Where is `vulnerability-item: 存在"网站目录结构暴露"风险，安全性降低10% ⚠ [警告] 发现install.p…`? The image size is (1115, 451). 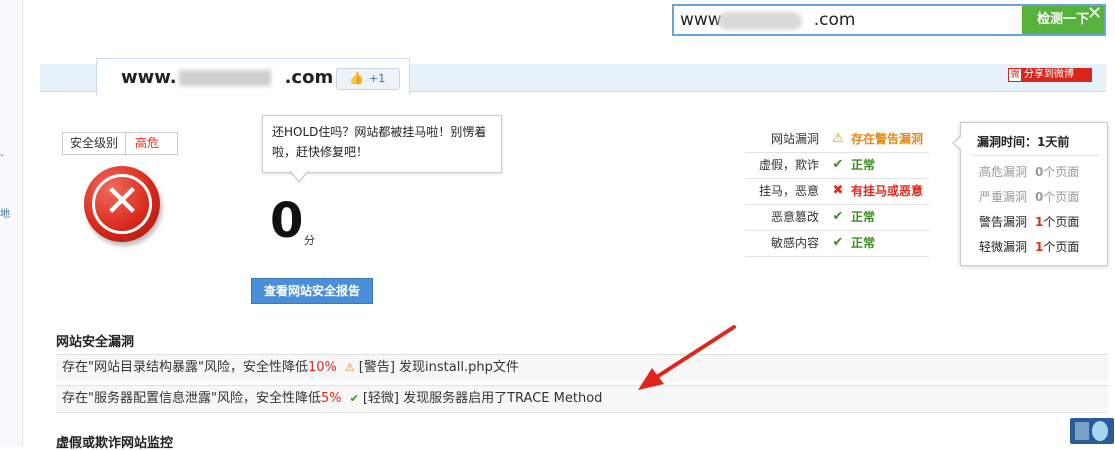 vulnerability-item: 存在"网站目录结构暴露"风险，安全性降低10% ⚠ [警告] 发现install.p… is located at coordinates (582, 367).